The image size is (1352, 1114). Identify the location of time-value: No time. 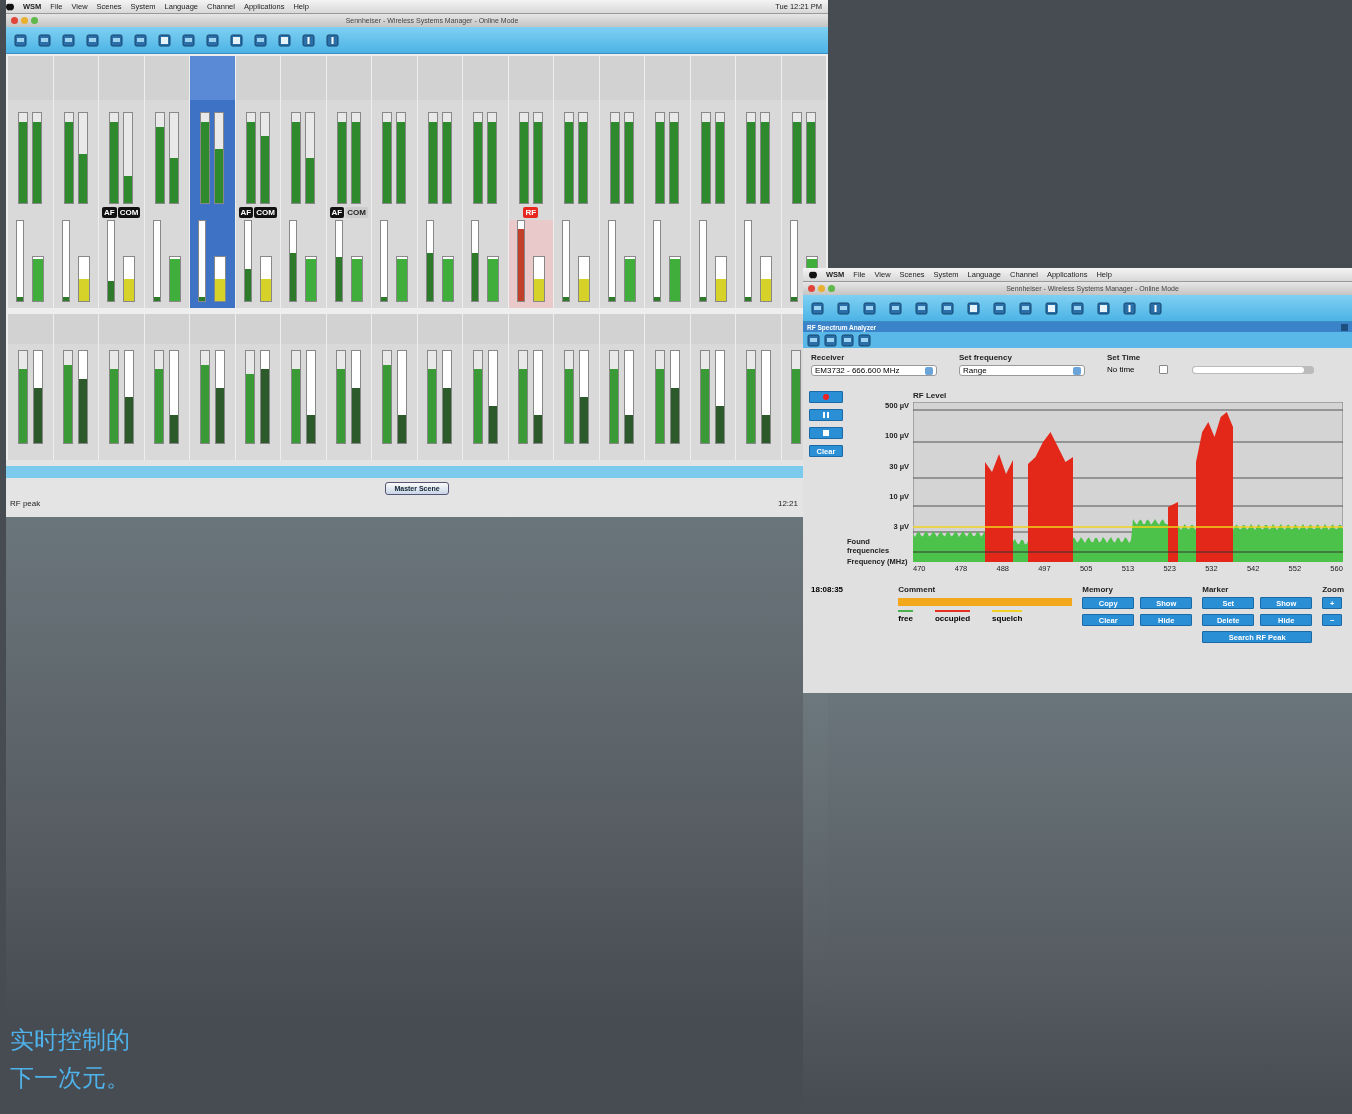
(1121, 369).